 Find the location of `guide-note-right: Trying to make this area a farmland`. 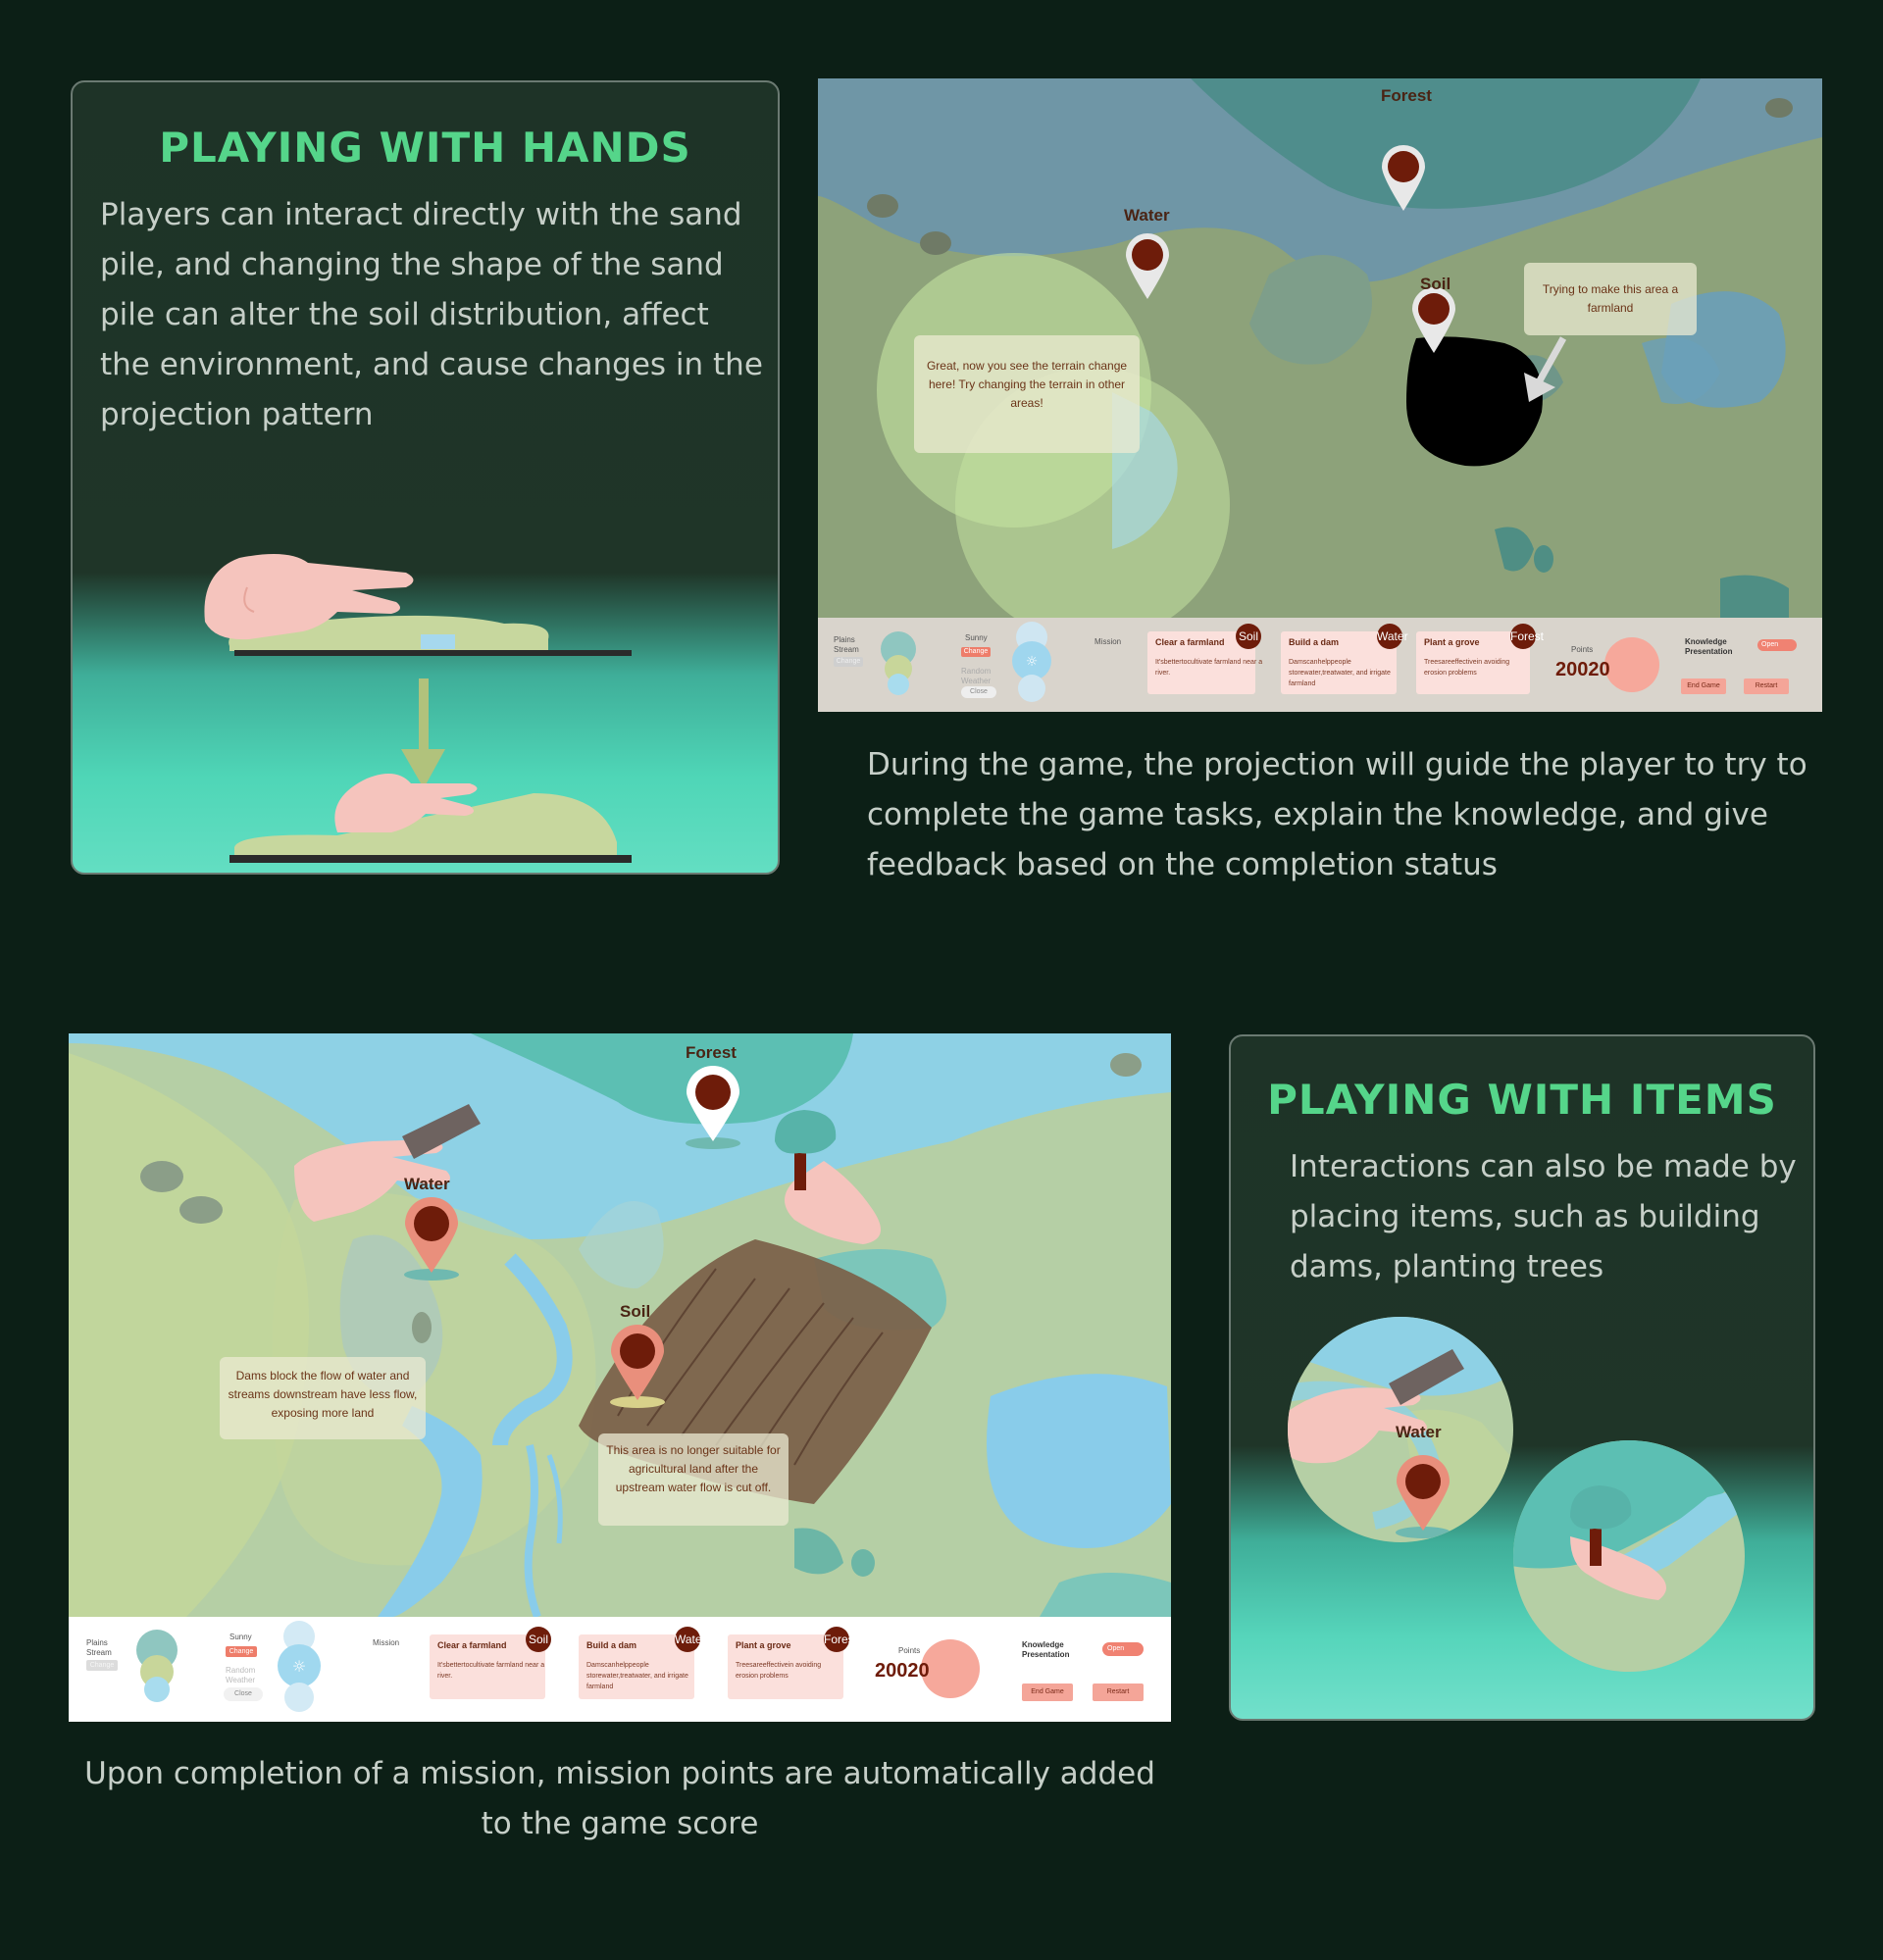

guide-note-right: Trying to make this area a farmland is located at coordinates (1610, 299).